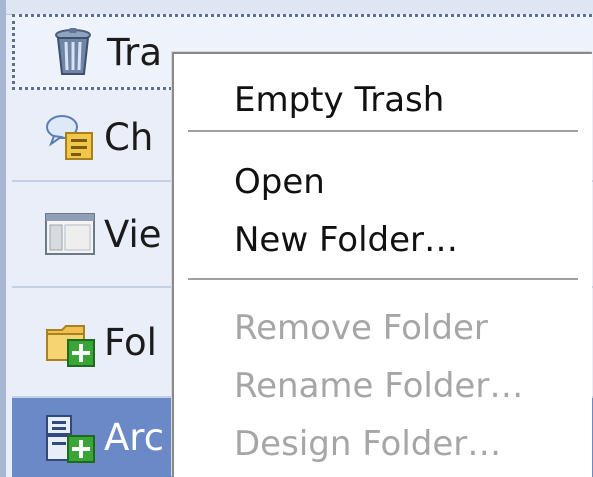 The image size is (593, 477). Describe the element at coordinates (299, 7) in the screenshot. I see `navigation-pane-top-edge` at that location.